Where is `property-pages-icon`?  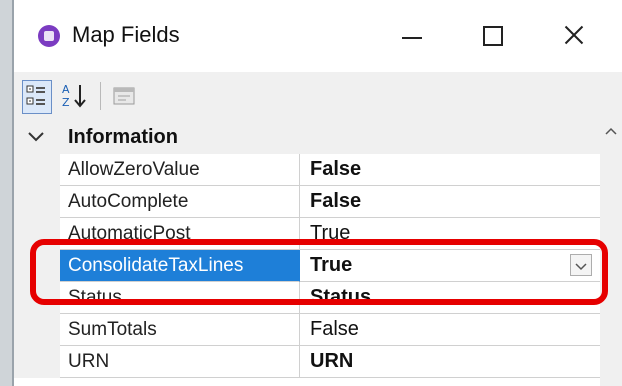
property-pages-icon is located at coordinates (124, 96).